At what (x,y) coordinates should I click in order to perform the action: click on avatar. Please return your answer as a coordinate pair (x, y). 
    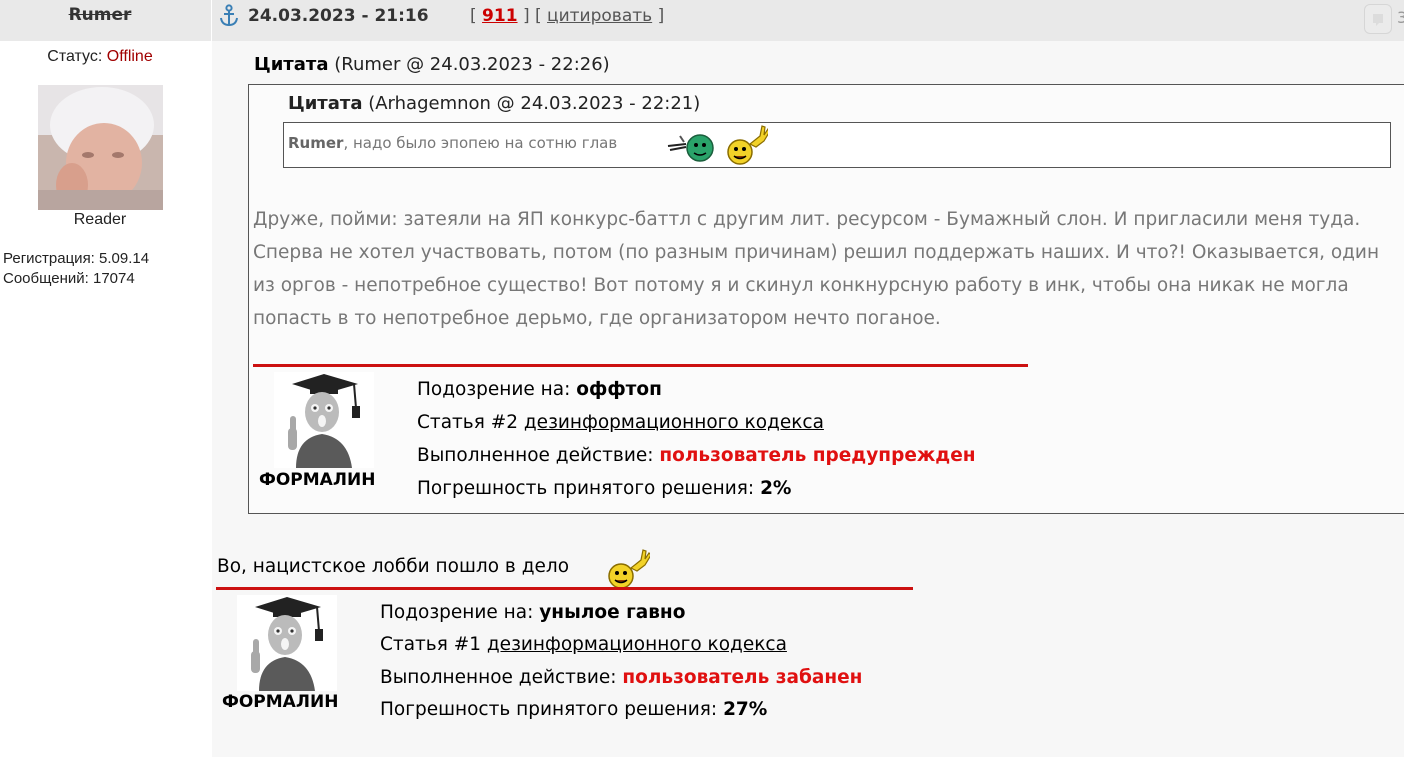
    Looking at the image, I should click on (100, 147).